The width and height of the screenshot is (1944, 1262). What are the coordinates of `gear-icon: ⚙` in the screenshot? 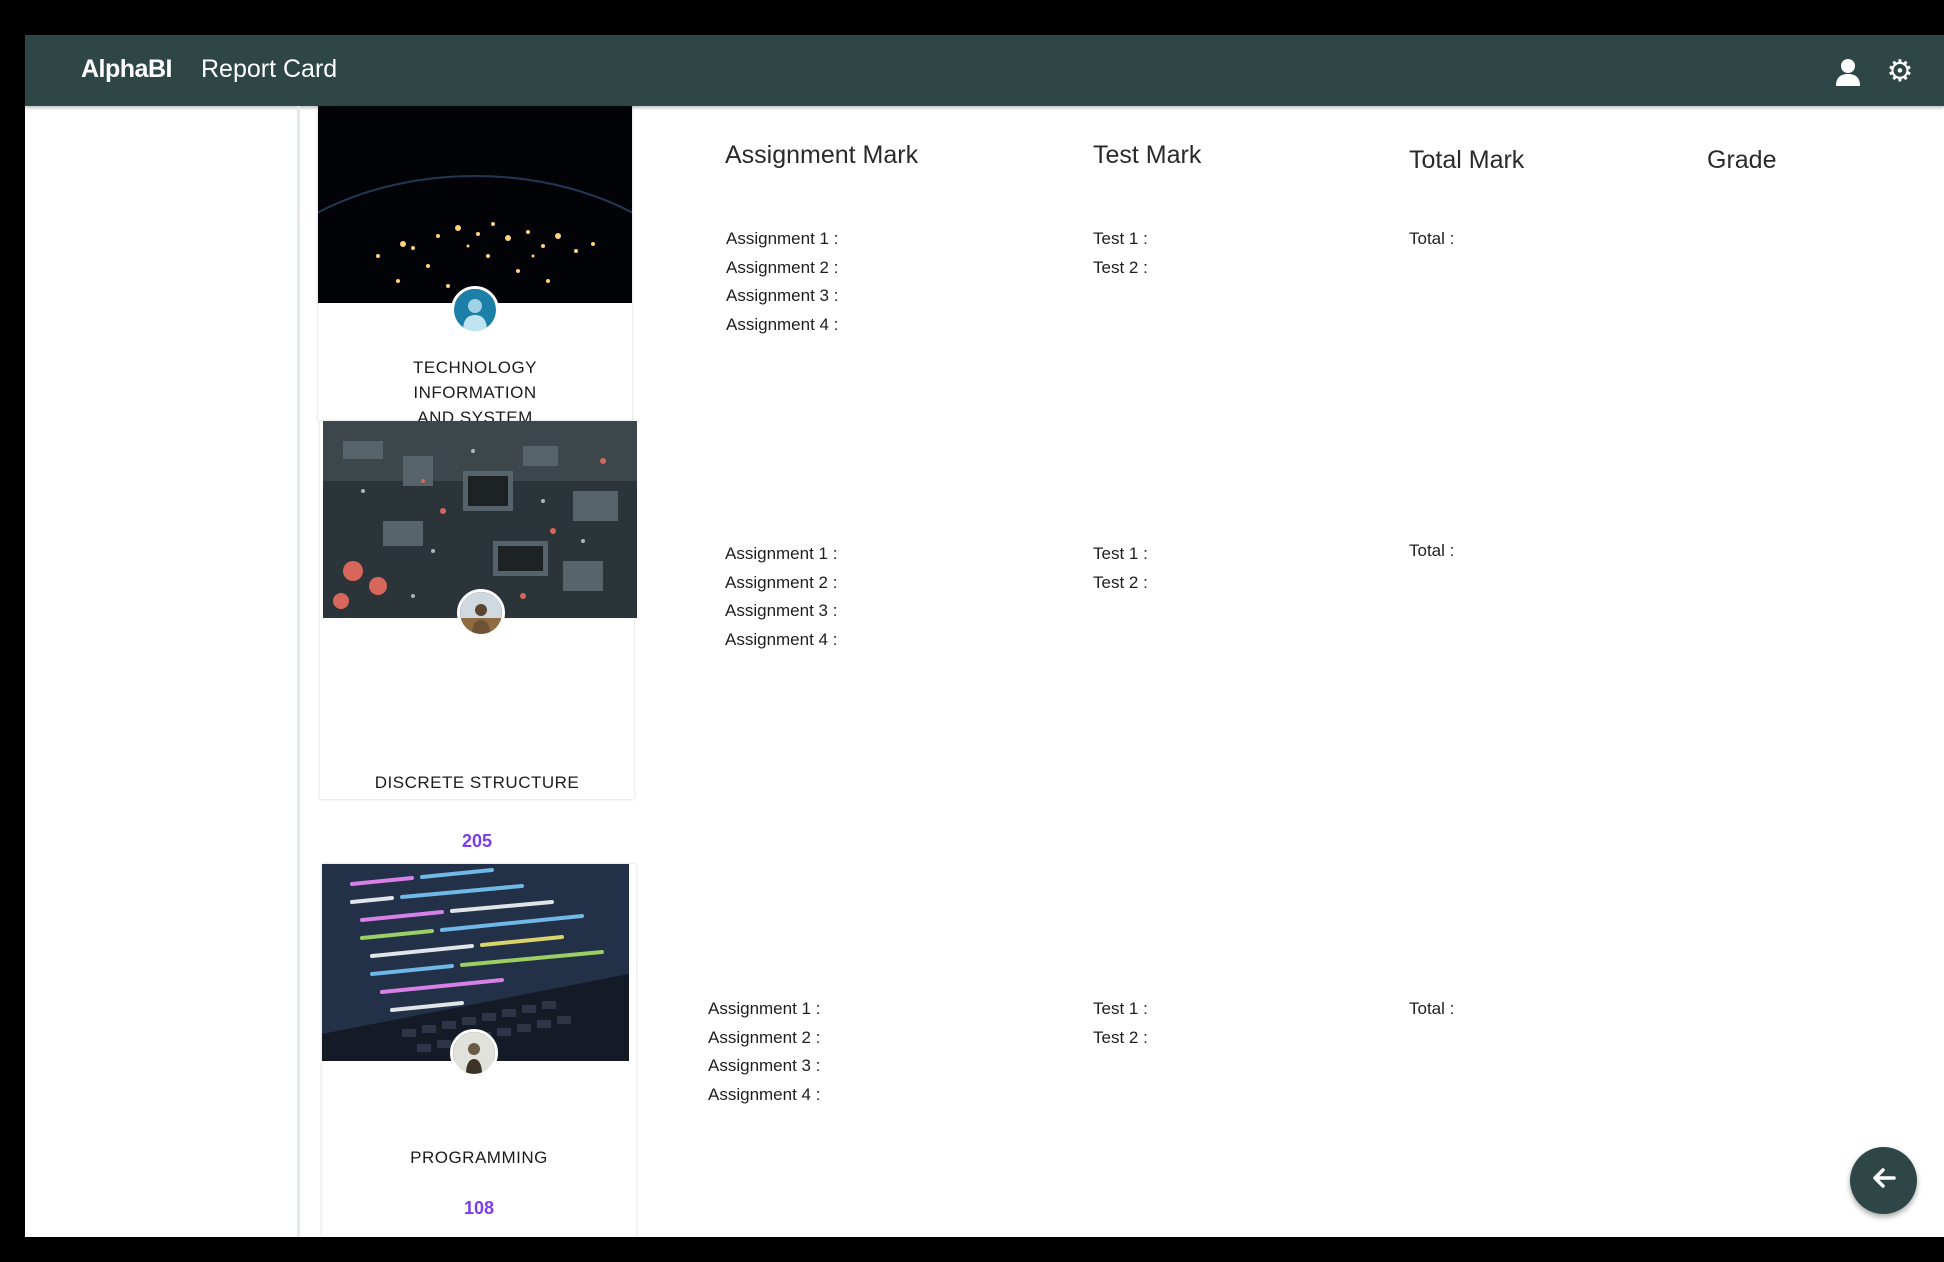 It's located at (1900, 72).